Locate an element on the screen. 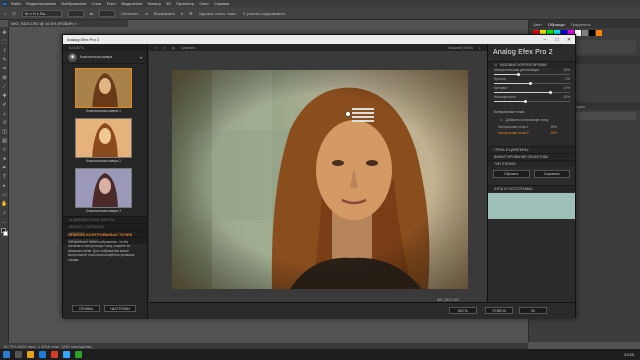 The image size is (640, 360). menu-edit: Редактирование is located at coordinates (41, 3).